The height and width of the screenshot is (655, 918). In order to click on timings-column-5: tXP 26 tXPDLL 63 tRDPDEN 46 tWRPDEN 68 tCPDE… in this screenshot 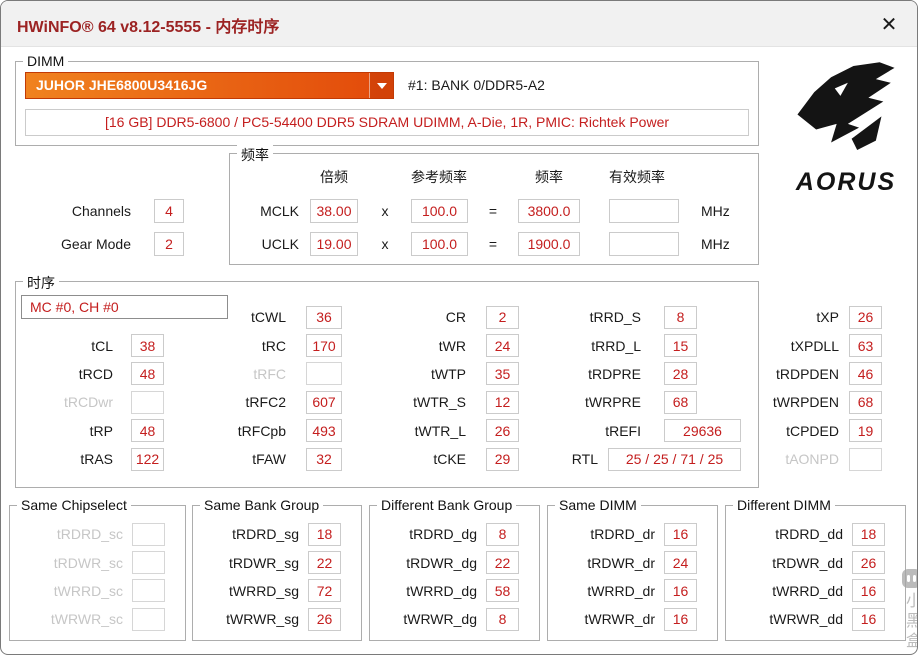, I will do `click(809, 388)`.